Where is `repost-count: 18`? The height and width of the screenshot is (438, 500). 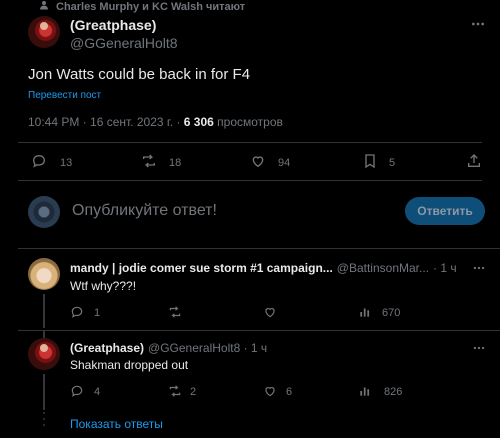
repost-count: 18 is located at coordinates (175, 163).